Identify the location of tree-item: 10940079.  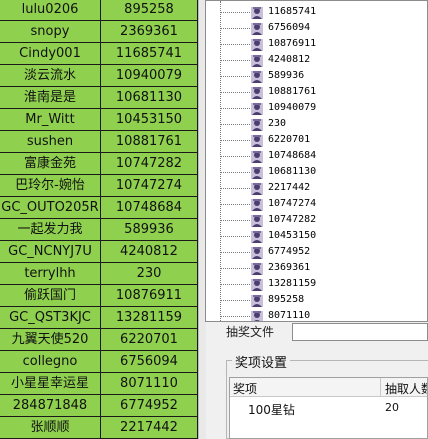
(316, 108).